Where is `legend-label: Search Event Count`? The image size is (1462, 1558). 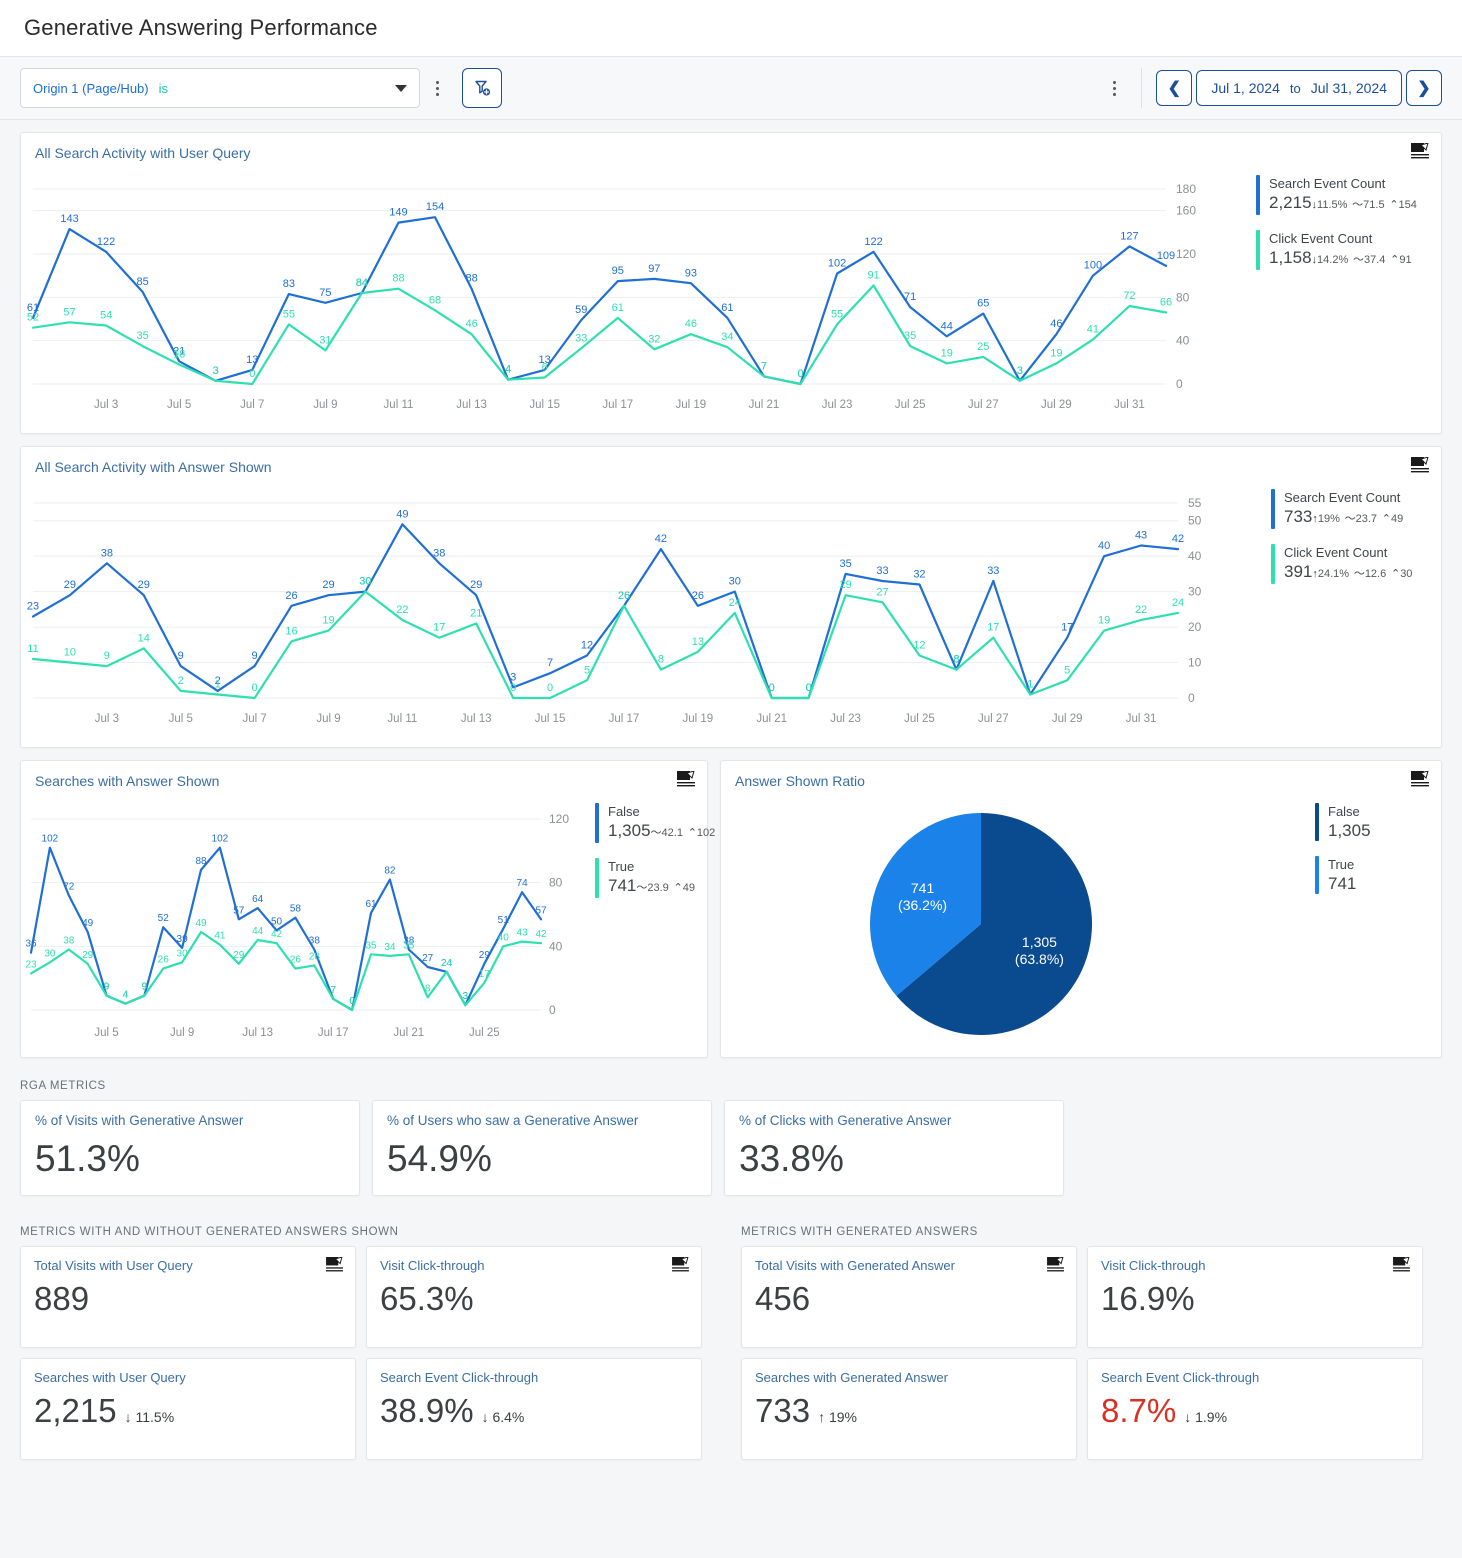
legend-label: Search Event Count is located at coordinates (1342, 497).